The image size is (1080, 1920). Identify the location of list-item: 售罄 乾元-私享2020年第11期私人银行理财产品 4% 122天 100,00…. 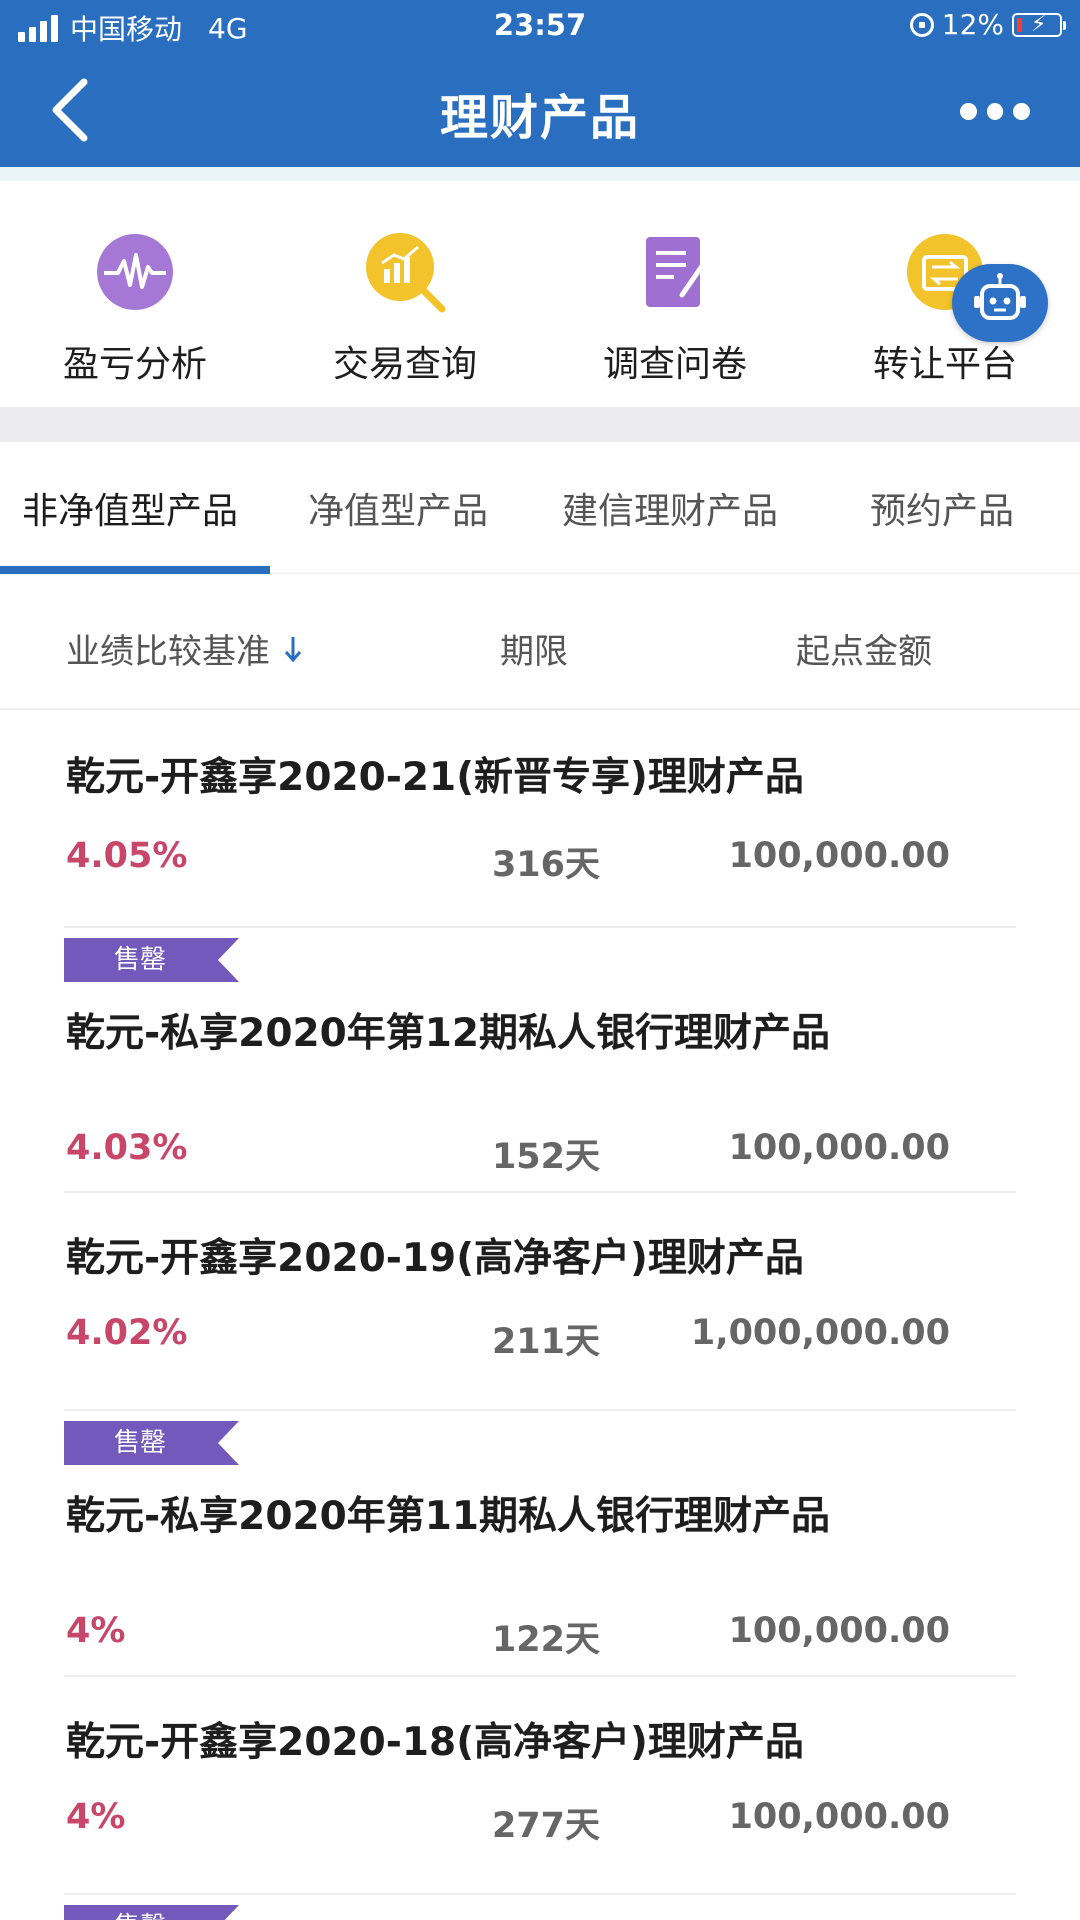
(540, 1544).